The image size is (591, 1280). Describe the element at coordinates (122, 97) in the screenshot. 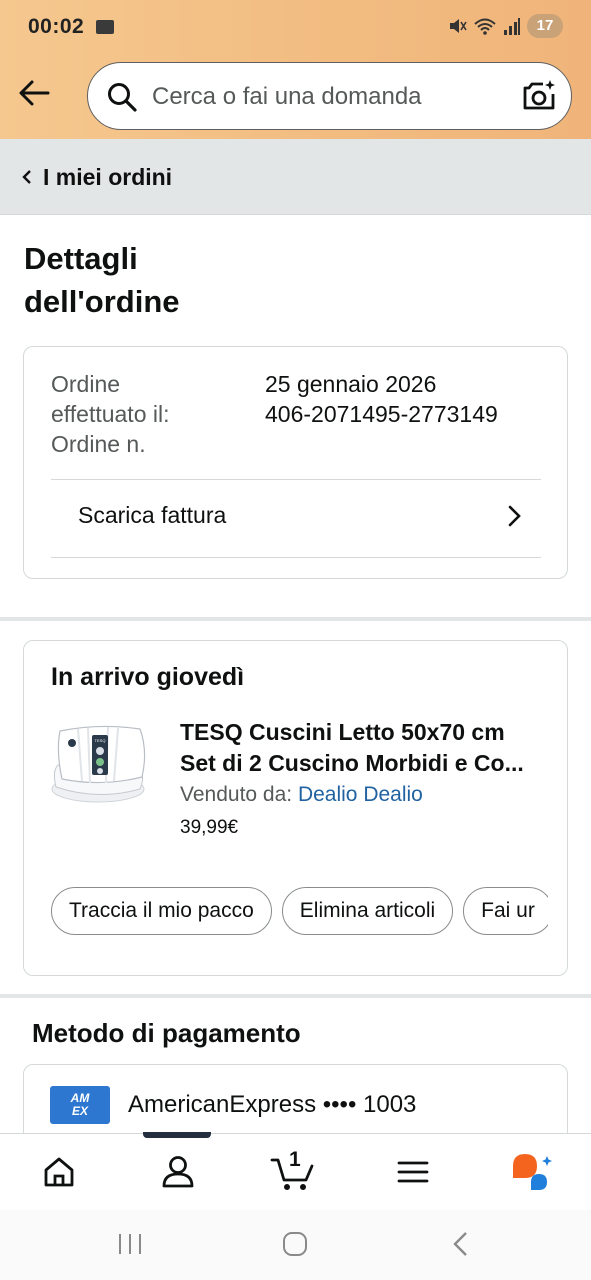

I see `search-icon` at that location.